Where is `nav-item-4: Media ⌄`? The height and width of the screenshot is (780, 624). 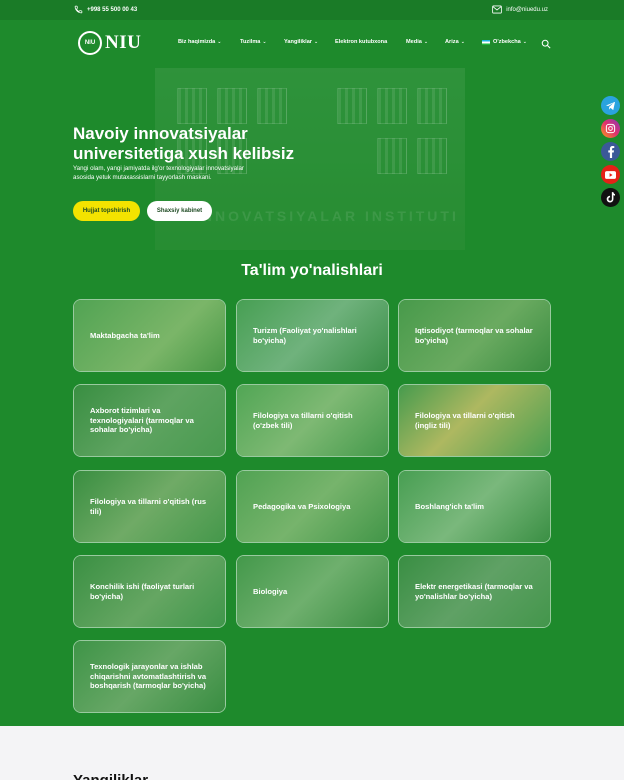
nav-item-4: Media ⌄ is located at coordinates (417, 42).